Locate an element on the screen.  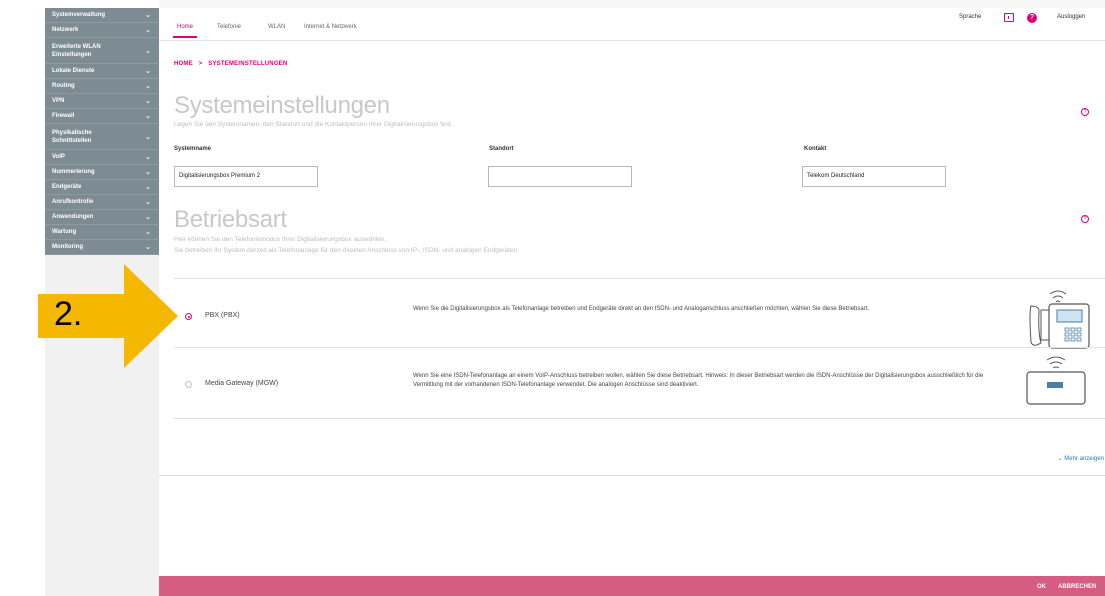
sidebar-item-firewall: Firewall ⌄ is located at coordinates (102, 116).